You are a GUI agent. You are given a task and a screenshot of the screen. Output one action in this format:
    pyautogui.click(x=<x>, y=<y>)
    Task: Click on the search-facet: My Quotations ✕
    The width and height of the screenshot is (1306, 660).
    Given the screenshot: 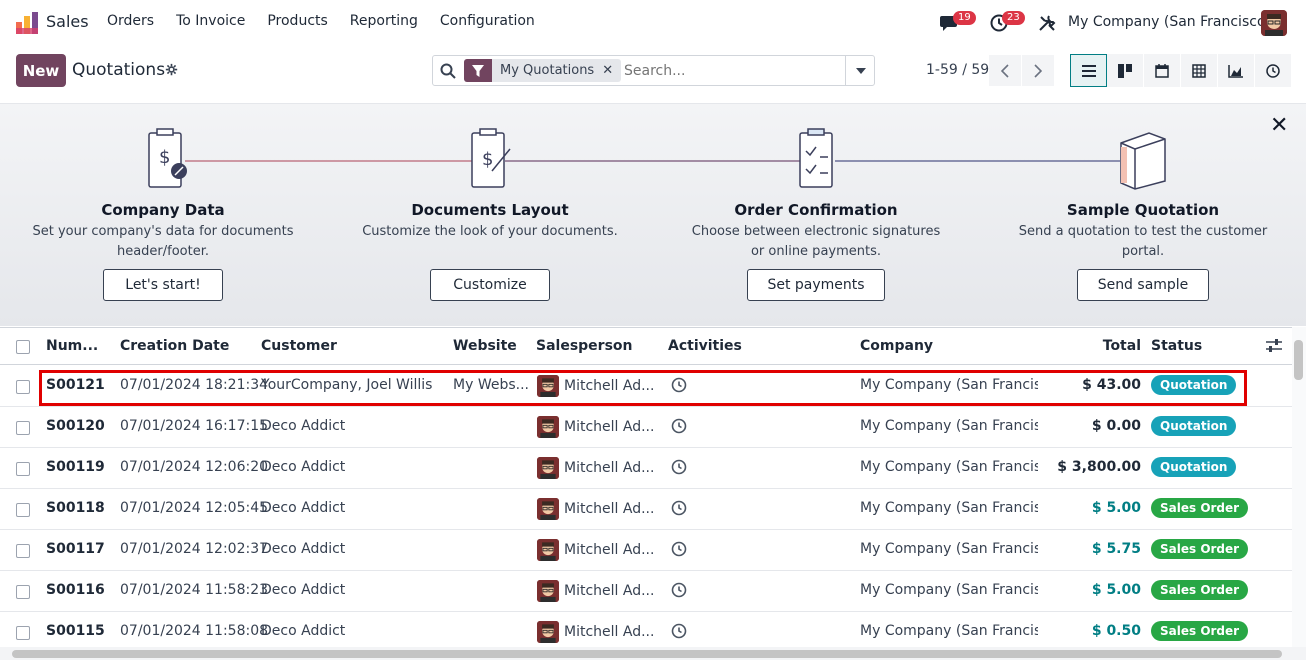 What is the action you would take?
    pyautogui.click(x=543, y=70)
    